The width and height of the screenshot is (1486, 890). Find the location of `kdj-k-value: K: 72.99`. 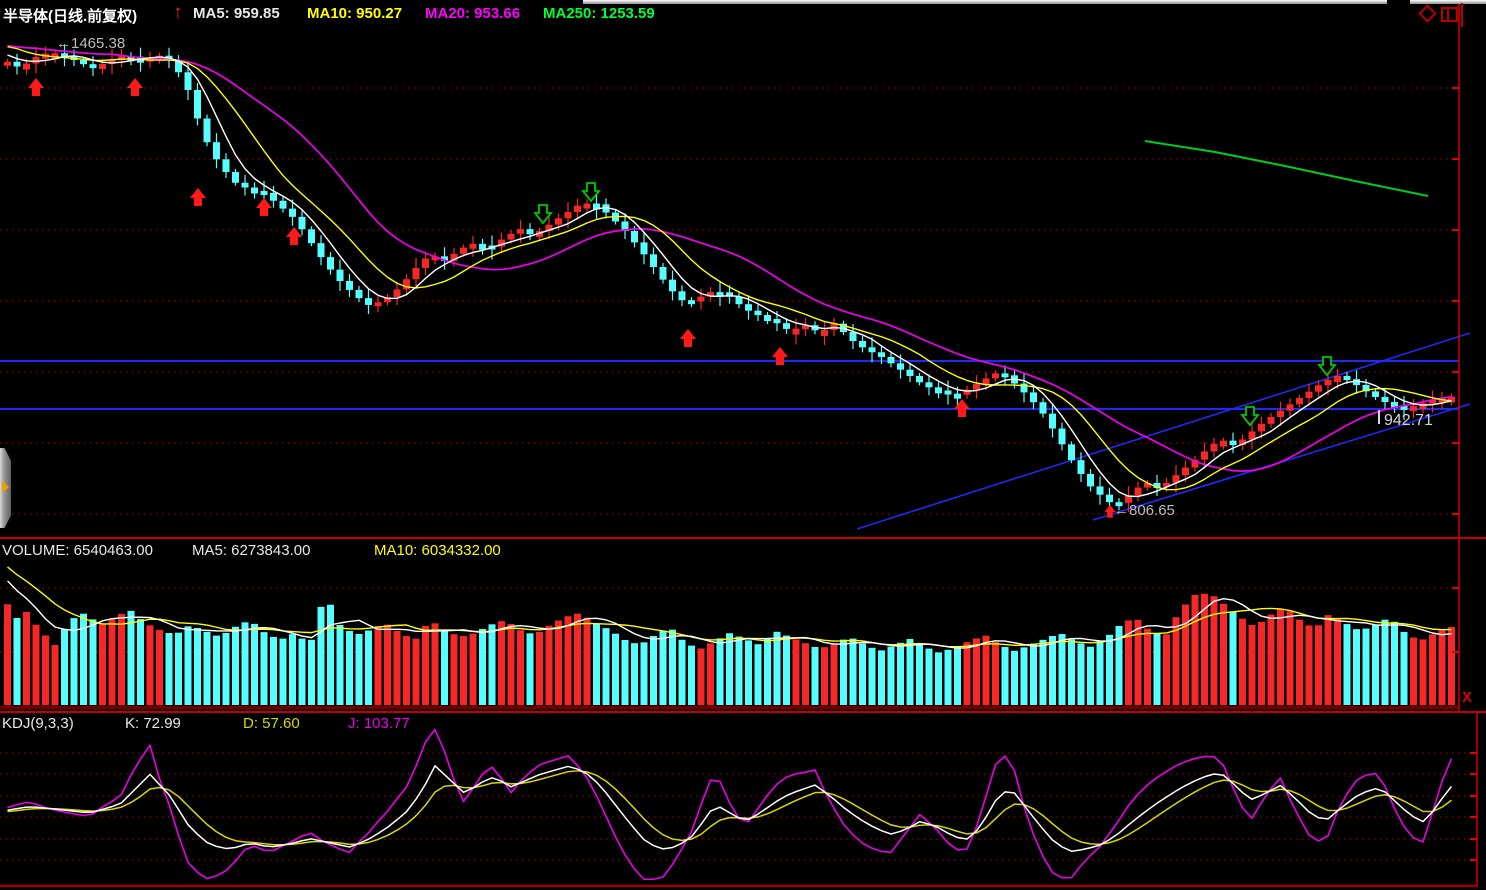

kdj-k-value: K: 72.99 is located at coordinates (153, 723).